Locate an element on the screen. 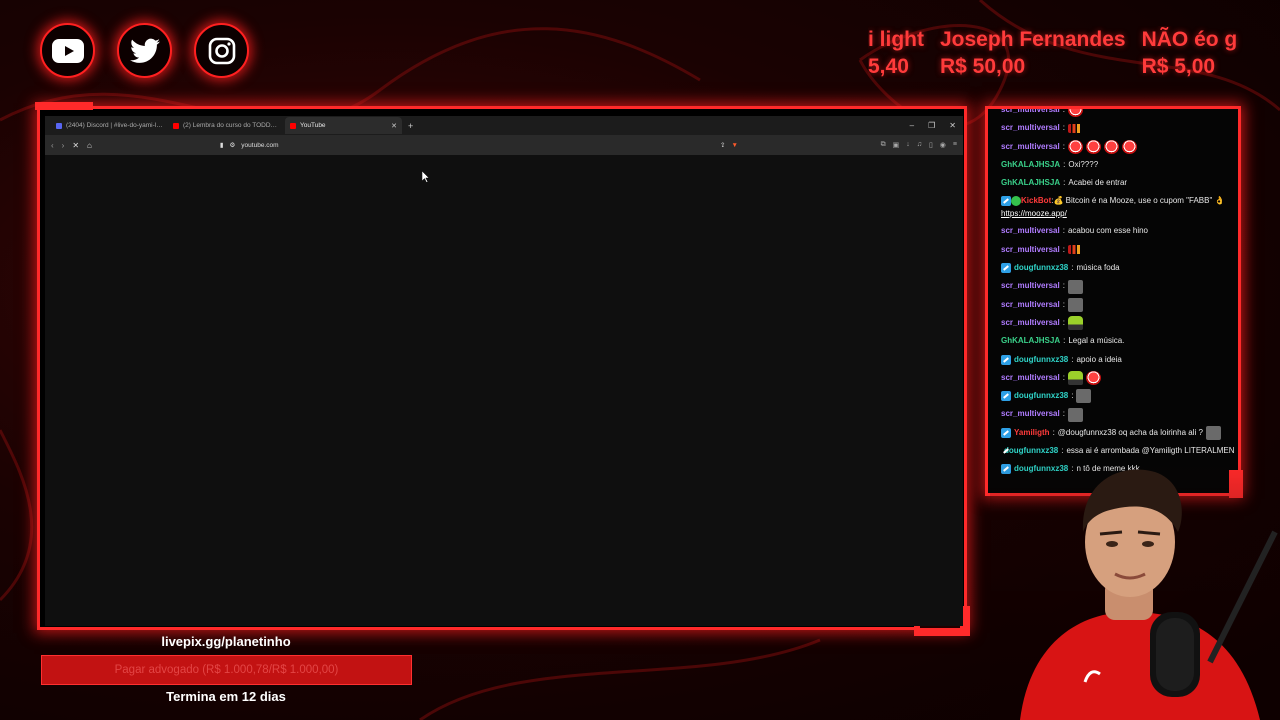 The height and width of the screenshot is (720, 1280). close-window-icon: ✕ is located at coordinates (952, 125).